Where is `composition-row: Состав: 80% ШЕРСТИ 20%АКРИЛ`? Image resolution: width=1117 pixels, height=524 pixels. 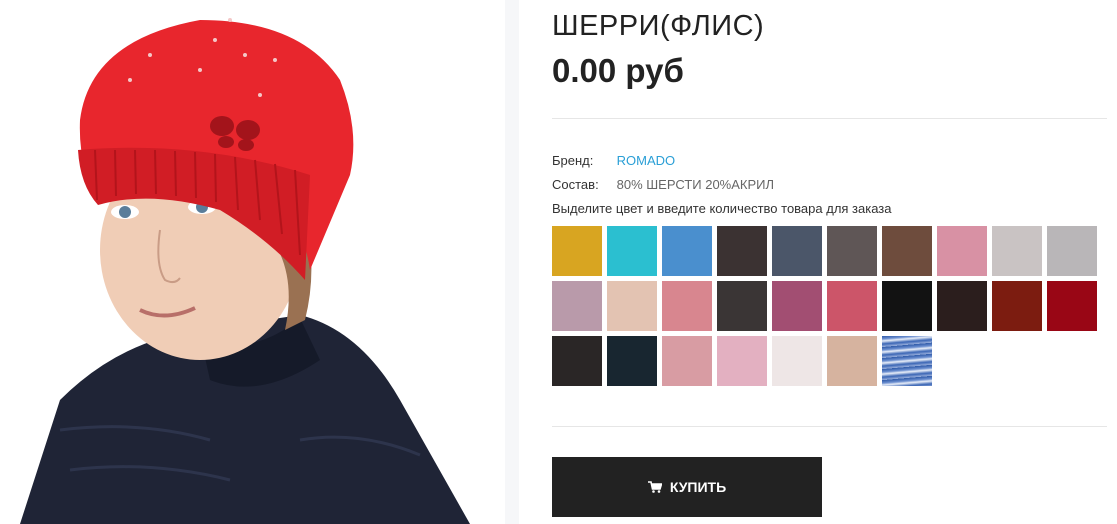 composition-row: Состав: 80% ШЕРСТИ 20%АКРИЛ is located at coordinates (663, 184).